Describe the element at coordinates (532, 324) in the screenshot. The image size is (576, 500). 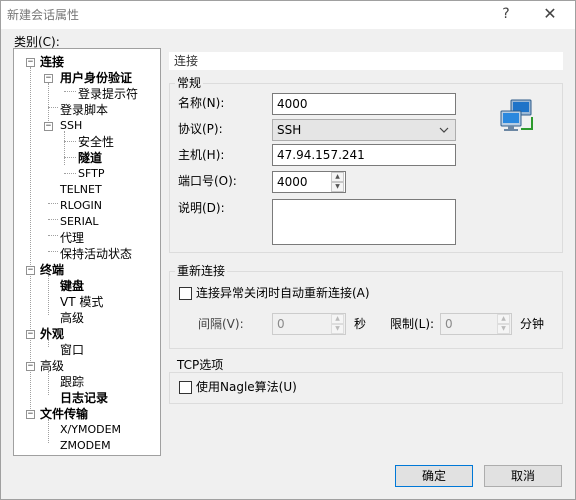
I see `limit-unit: 分钟` at that location.